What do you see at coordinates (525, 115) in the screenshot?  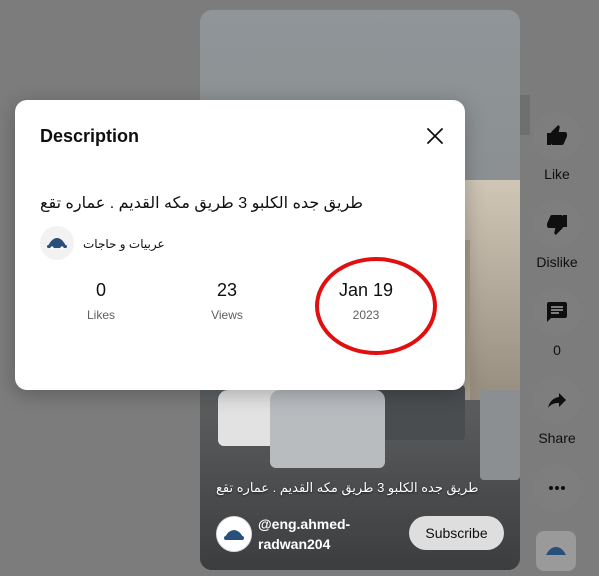 I see `side-strip` at bounding box center [525, 115].